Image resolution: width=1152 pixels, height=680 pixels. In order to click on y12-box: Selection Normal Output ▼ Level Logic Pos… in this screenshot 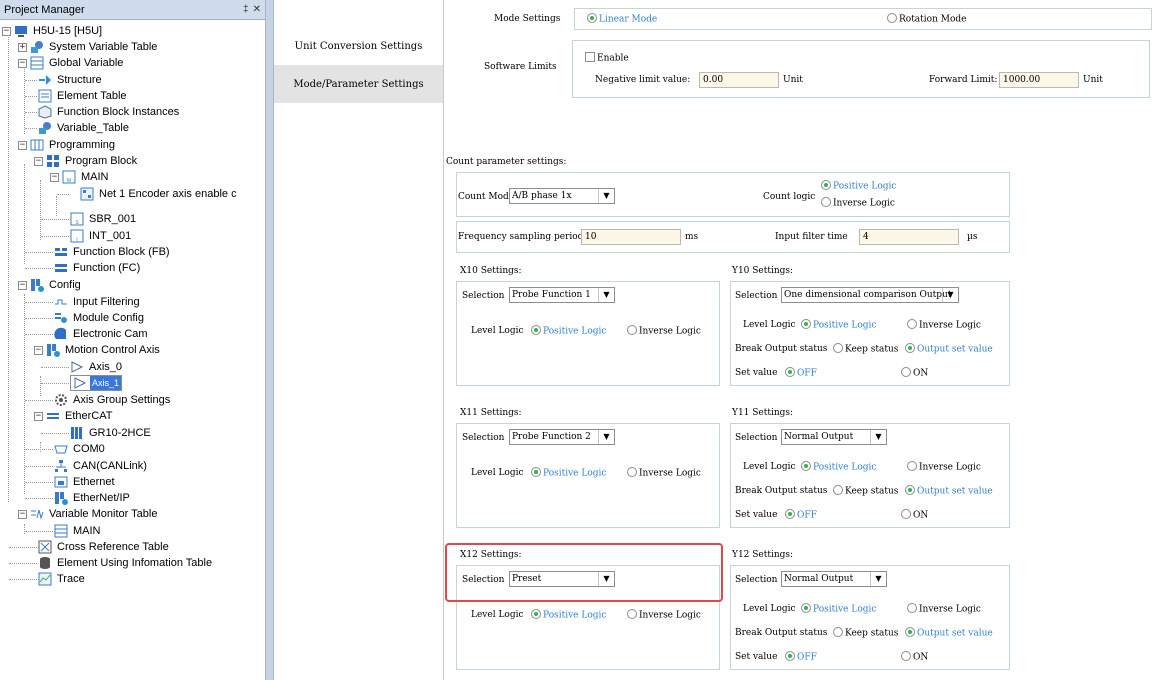, I will do `click(870, 617)`.